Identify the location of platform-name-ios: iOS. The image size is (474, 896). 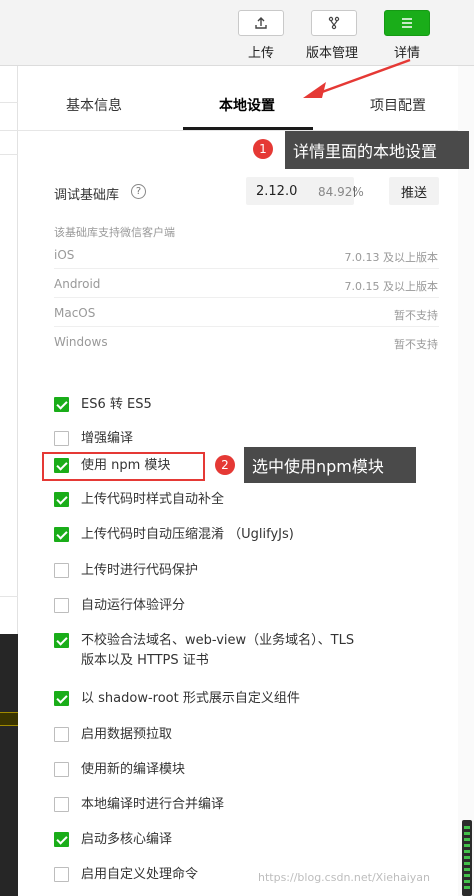
(64, 255).